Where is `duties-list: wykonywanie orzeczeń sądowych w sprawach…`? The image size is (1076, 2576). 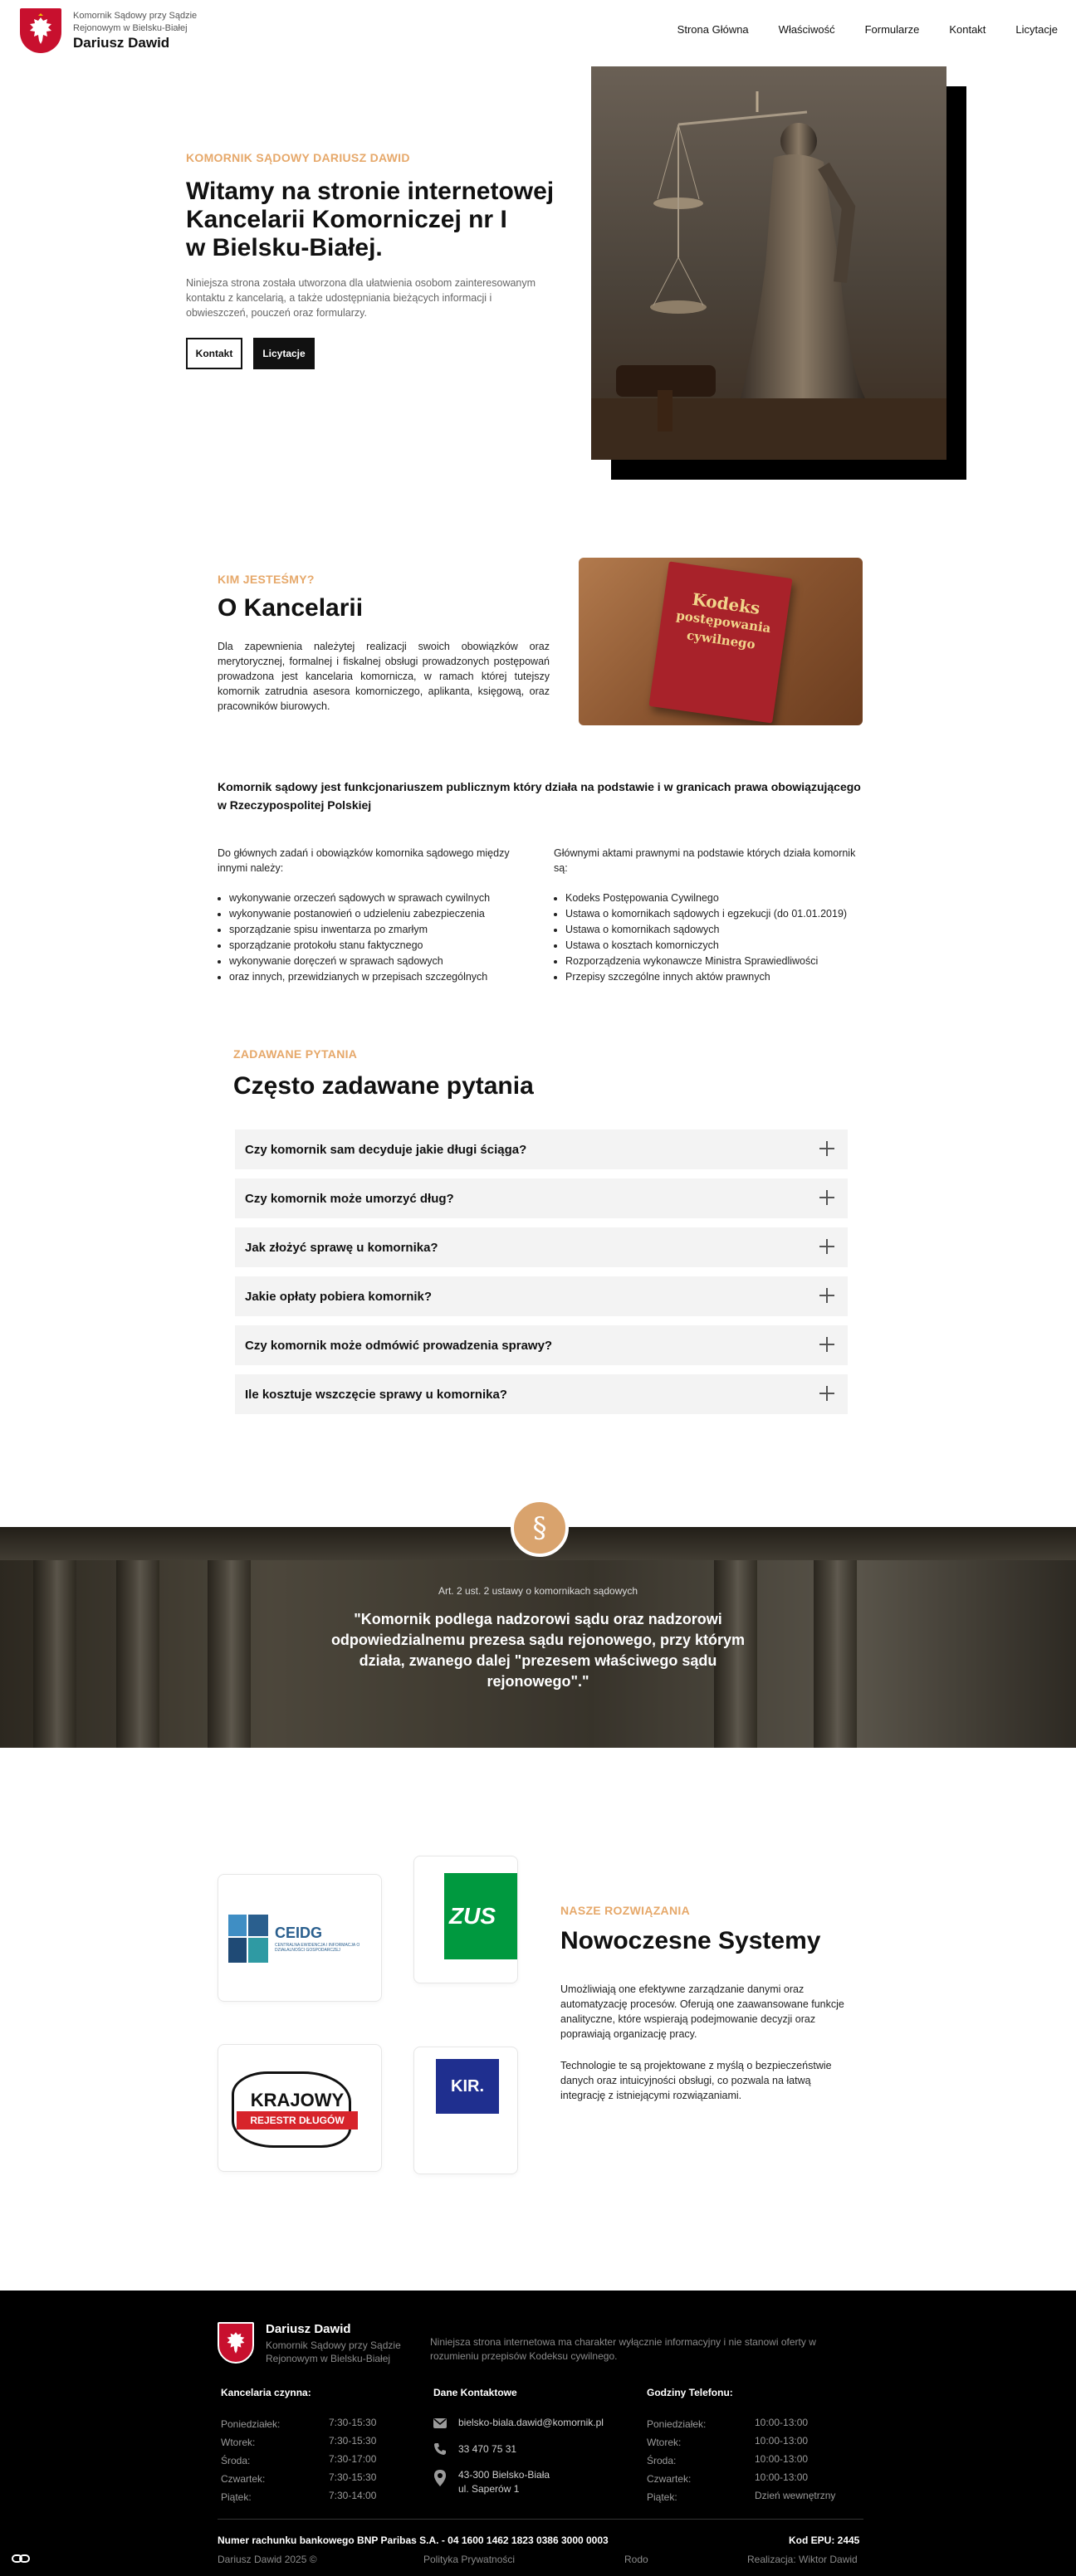
duties-list: wykonywanie orzeczeń sądowych w sprawach… is located at coordinates (375, 937).